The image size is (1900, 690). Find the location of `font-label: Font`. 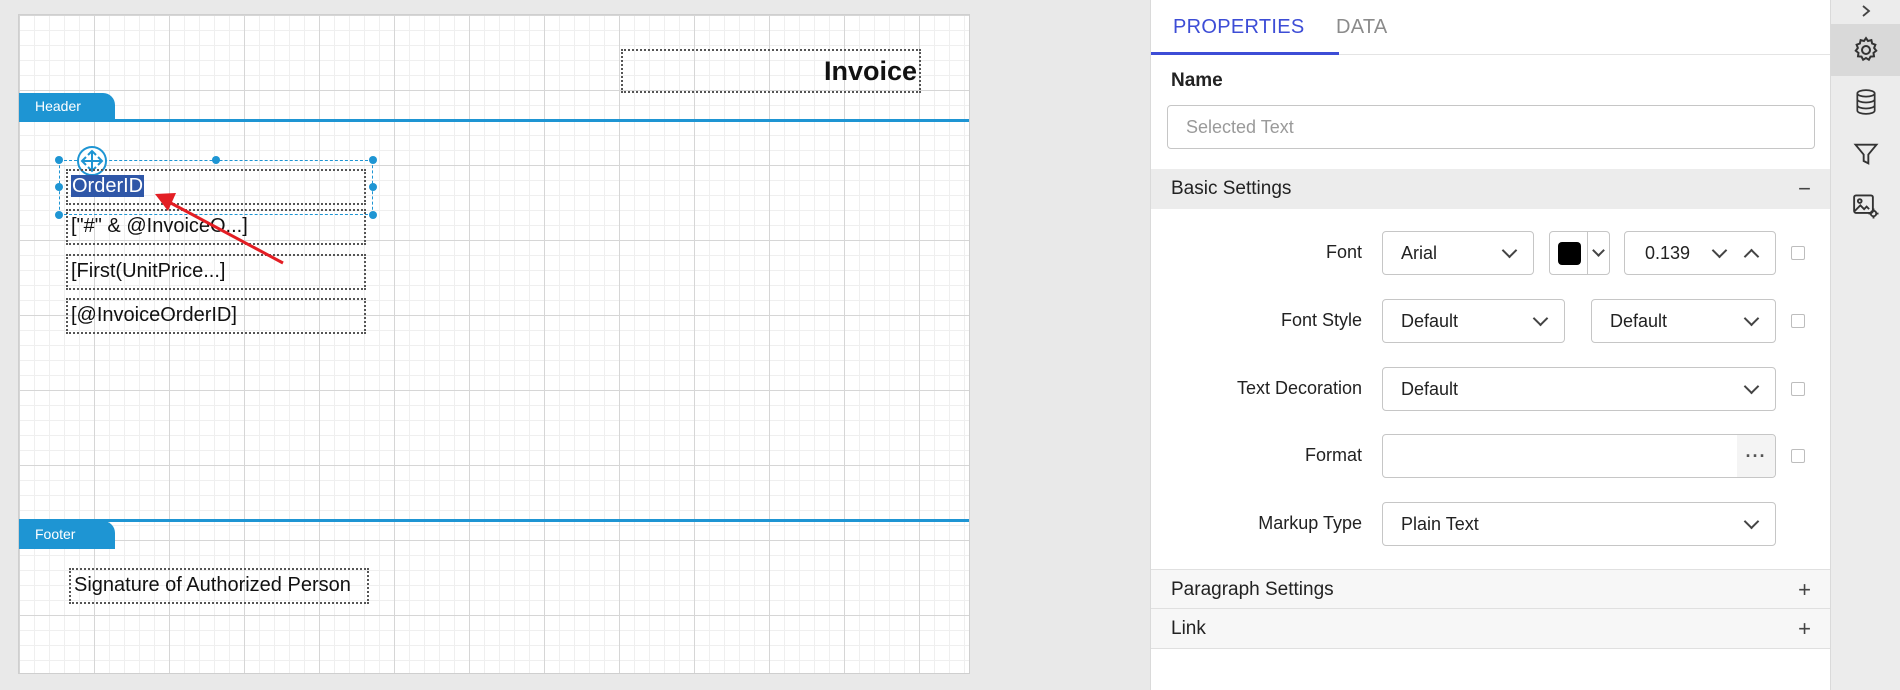

font-label: Font is located at coordinates (1343, 252).